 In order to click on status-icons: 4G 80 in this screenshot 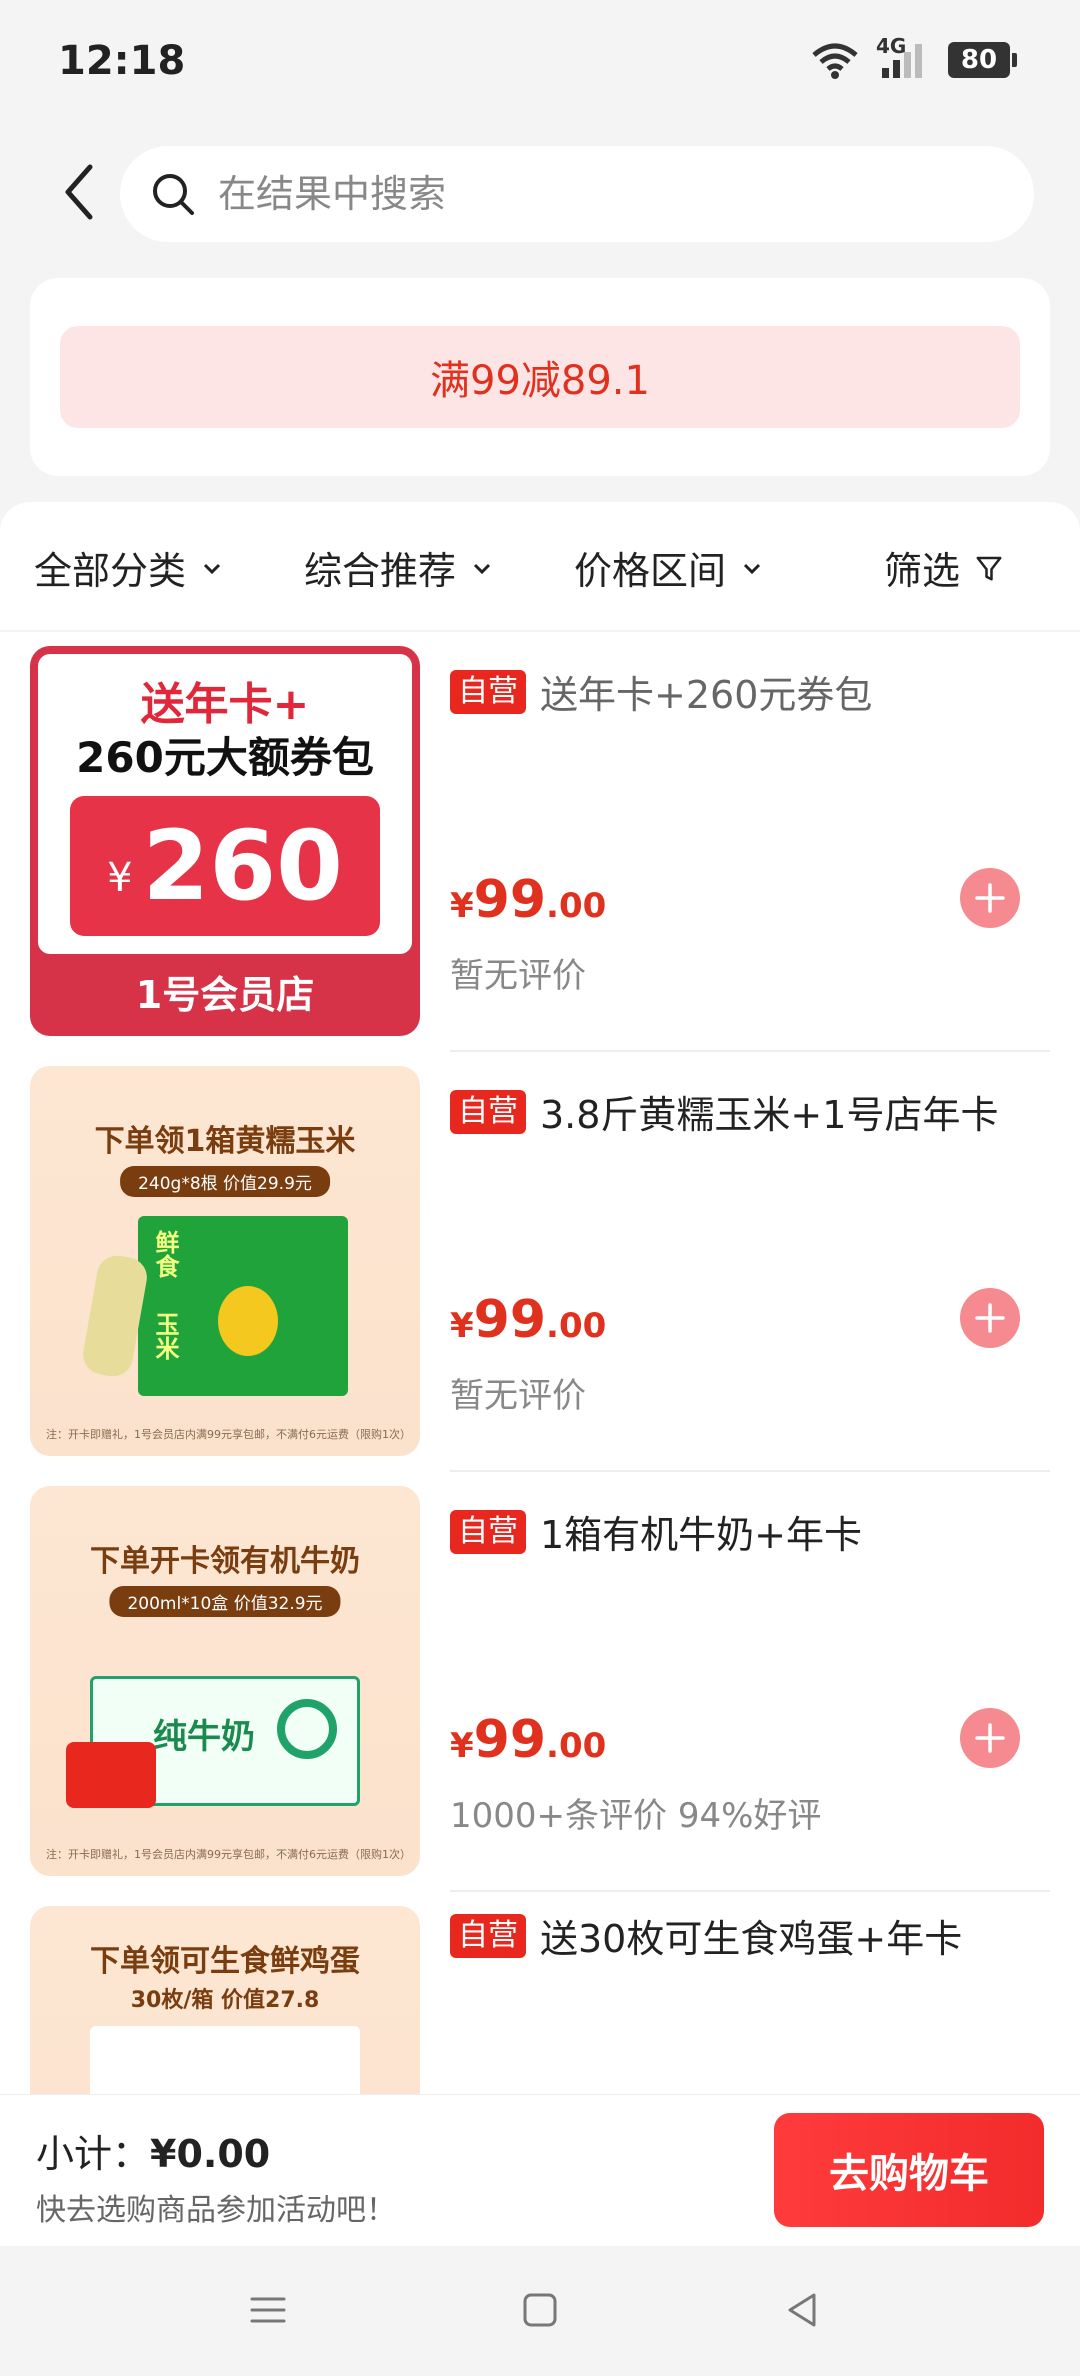, I will do `click(913, 57)`.